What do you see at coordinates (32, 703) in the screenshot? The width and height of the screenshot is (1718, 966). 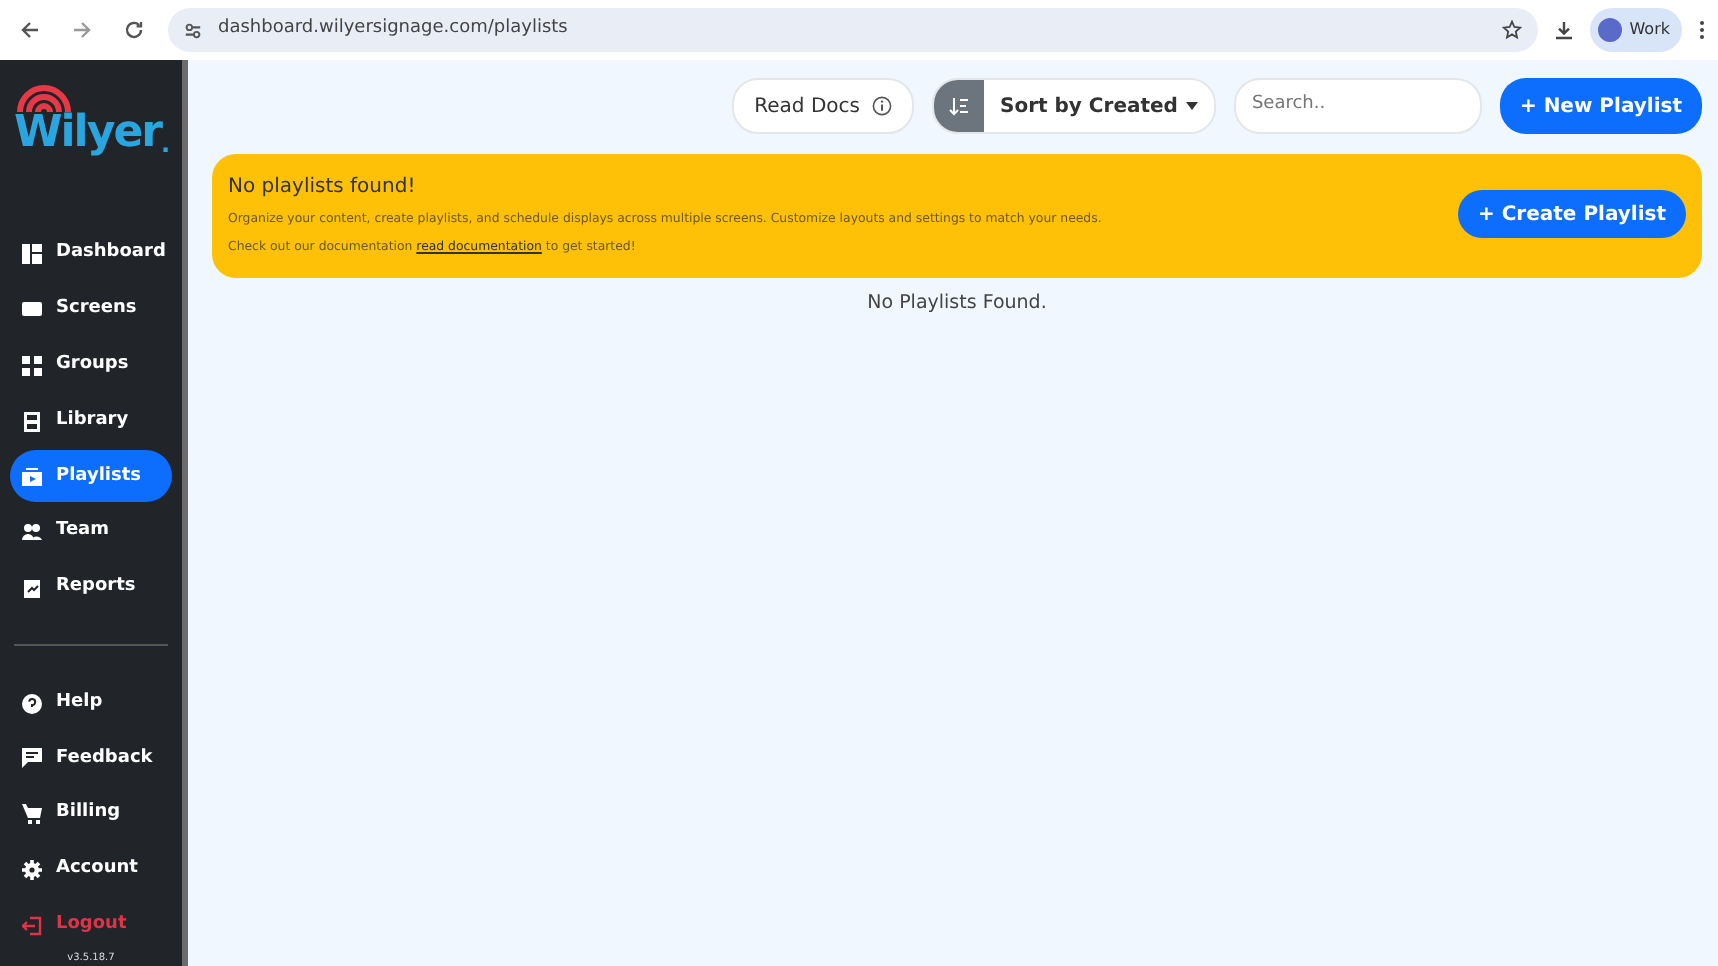 I see `help-icon` at bounding box center [32, 703].